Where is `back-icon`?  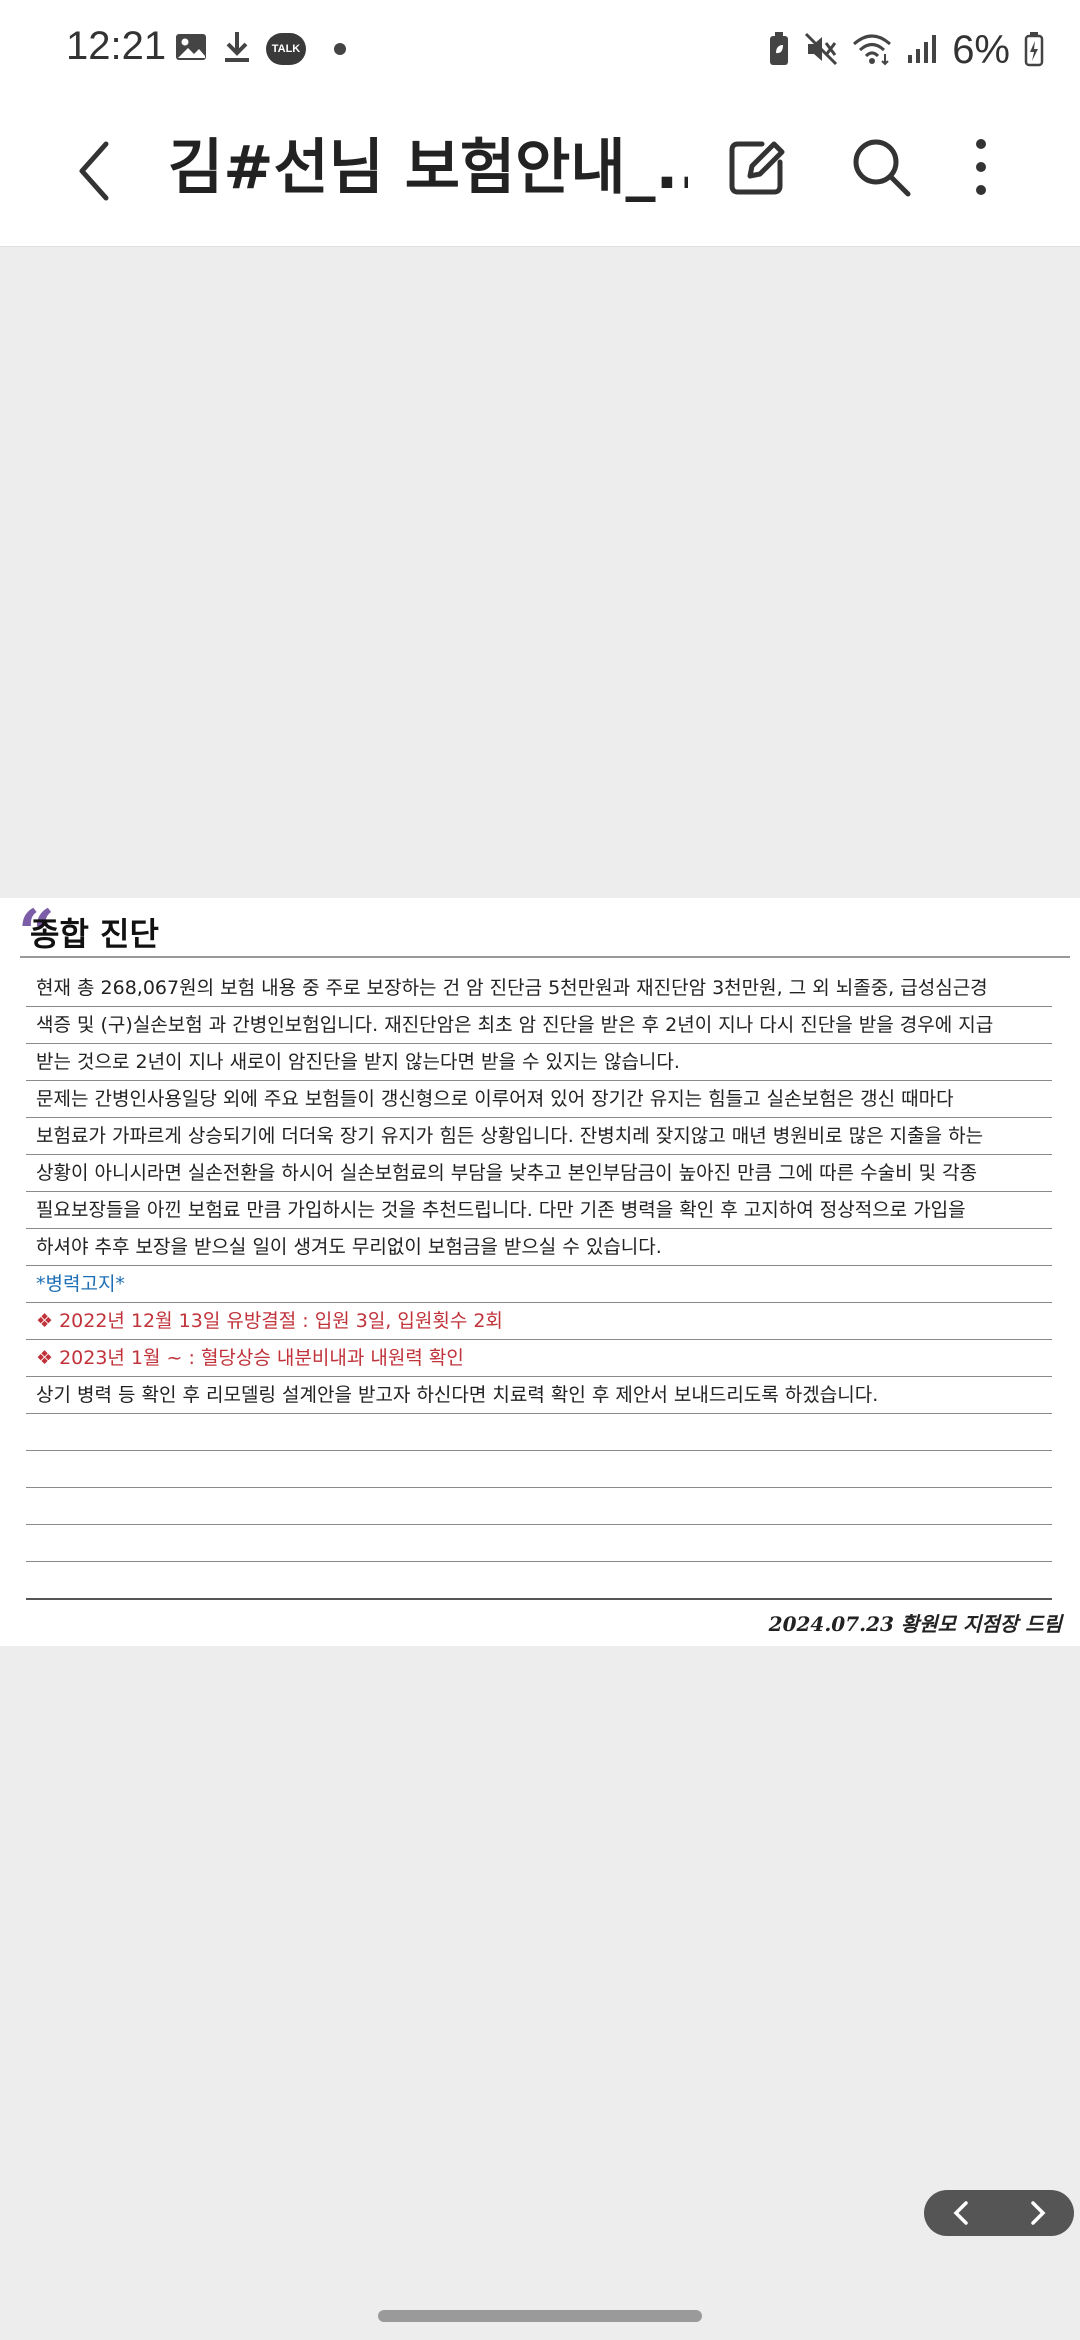 back-icon is located at coordinates (94, 171).